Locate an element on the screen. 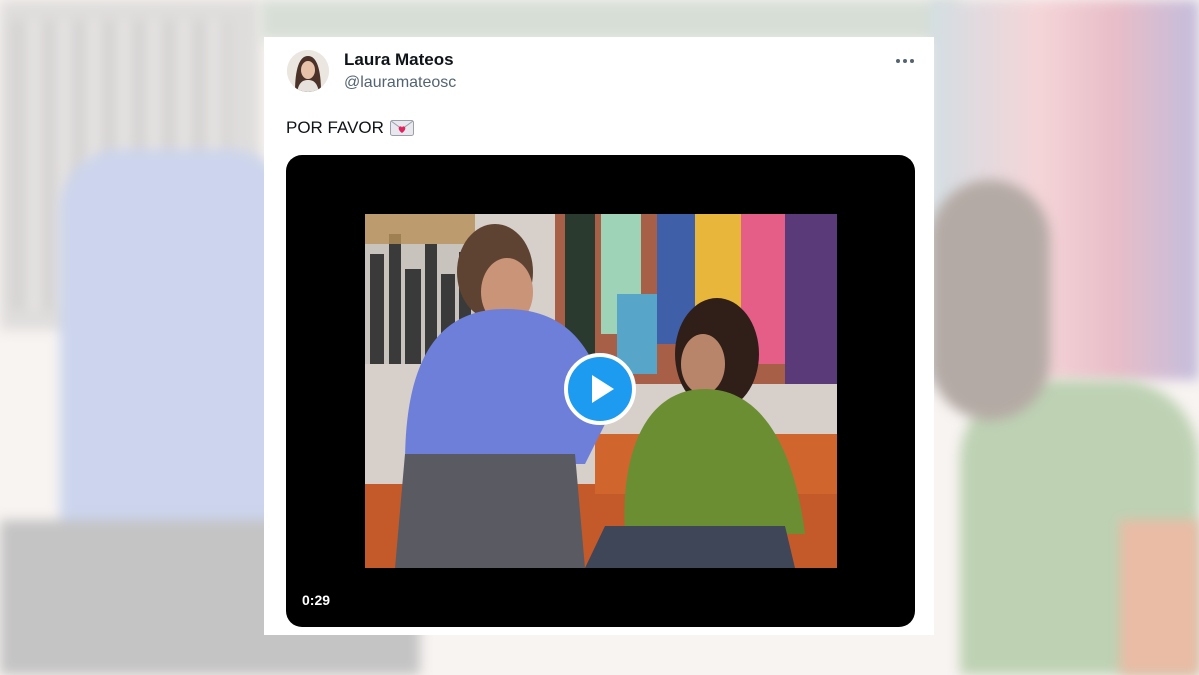  video-duration: 0:29 is located at coordinates (316, 600).